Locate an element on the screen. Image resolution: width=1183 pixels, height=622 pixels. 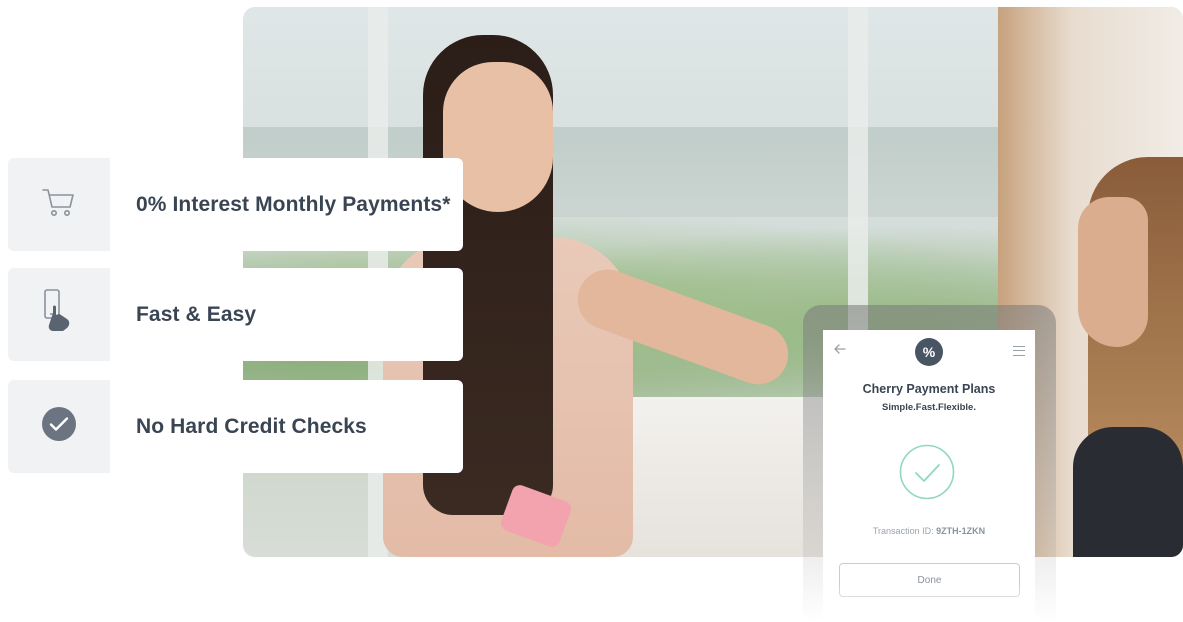
feature-label: No Hard Credit Checks is located at coordinates (251, 426).